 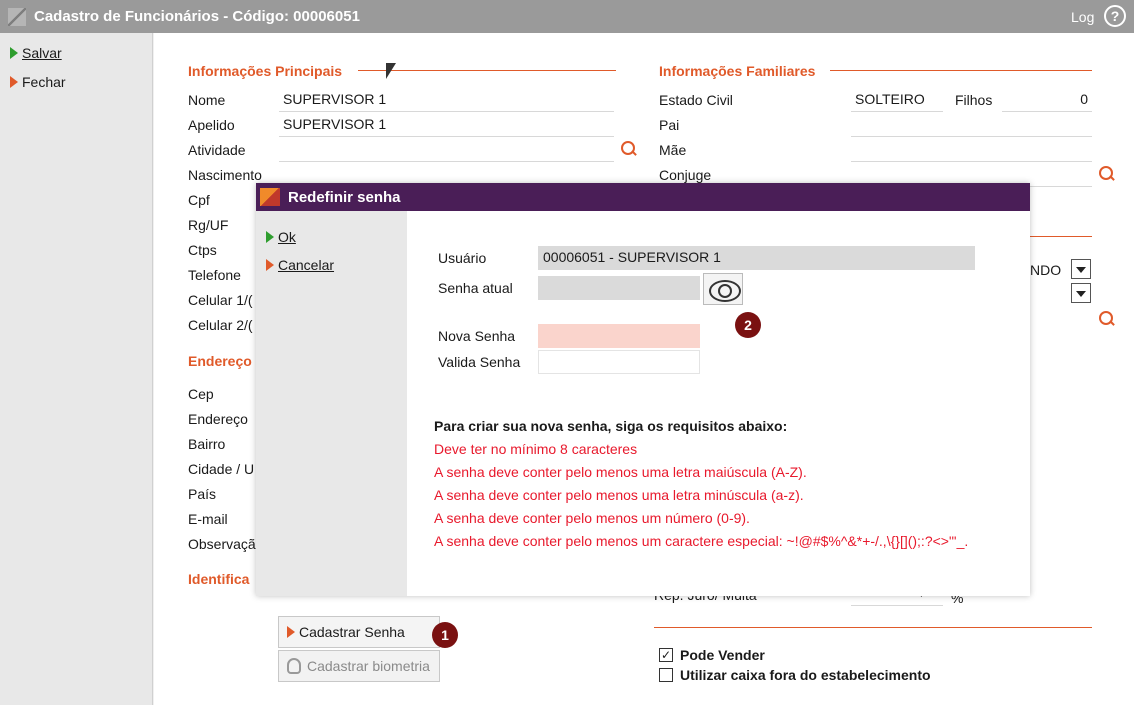 What do you see at coordinates (737, 71) in the screenshot?
I see `section-title-family-info: Informações Familiares` at bounding box center [737, 71].